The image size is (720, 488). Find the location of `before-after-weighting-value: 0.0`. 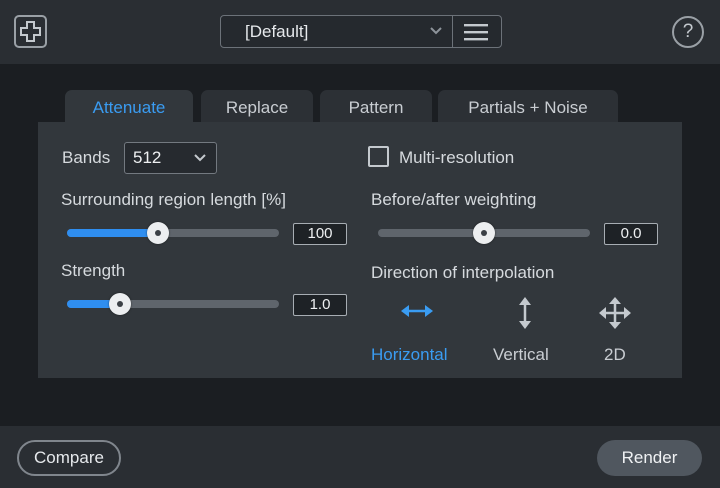

before-after-weighting-value: 0.0 is located at coordinates (631, 234).